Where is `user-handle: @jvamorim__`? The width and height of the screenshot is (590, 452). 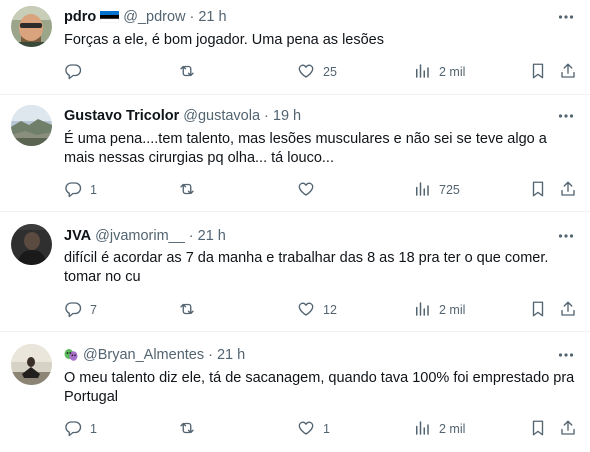 user-handle: @jvamorim__ is located at coordinates (140, 236).